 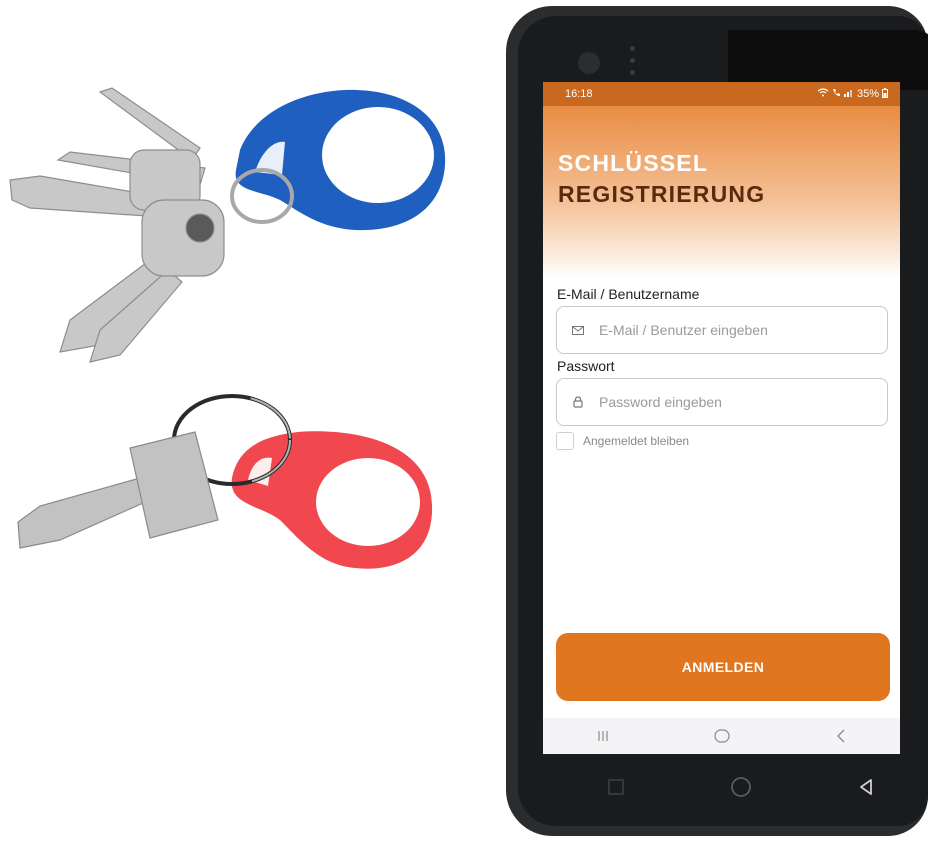 What do you see at coordinates (340, 160) in the screenshot?
I see `blue-key-tag` at bounding box center [340, 160].